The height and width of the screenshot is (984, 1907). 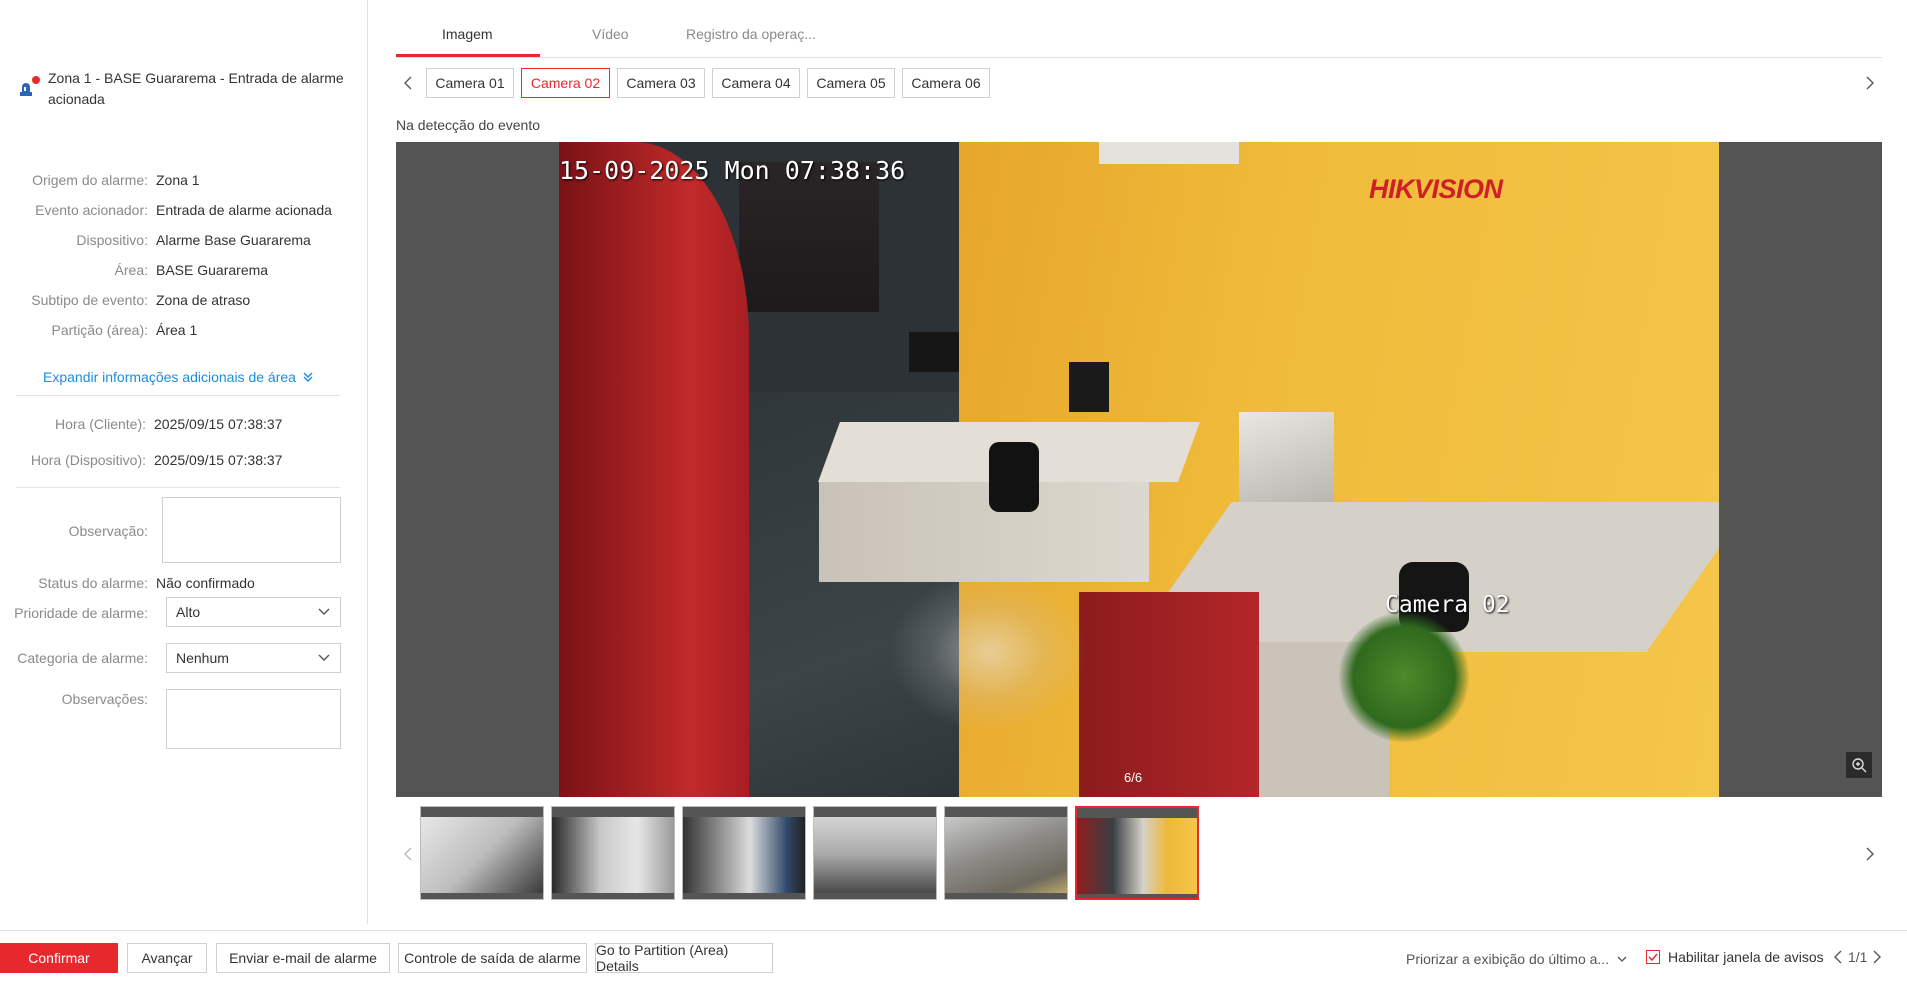 I want to click on zoom-button, so click(x=1859, y=765).